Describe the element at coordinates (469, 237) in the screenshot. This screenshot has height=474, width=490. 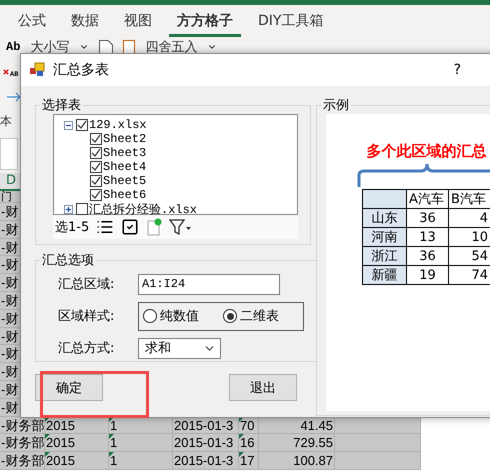
I see `table-cell: 10` at that location.